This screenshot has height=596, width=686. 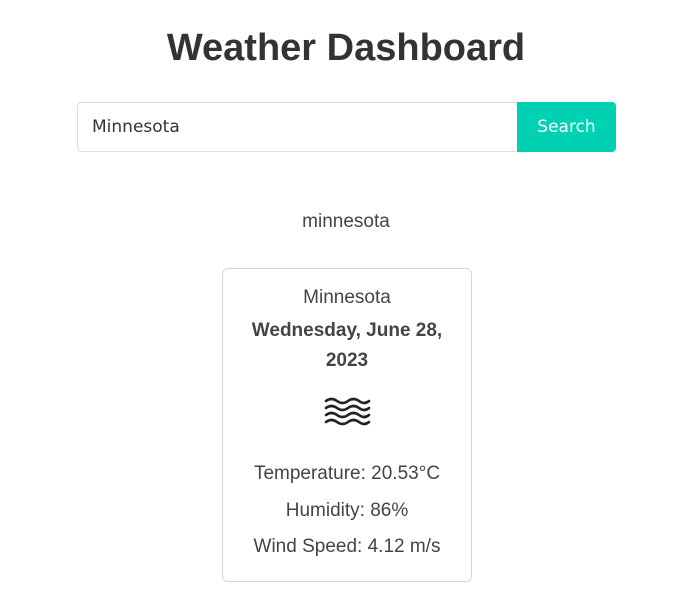 What do you see at coordinates (297, 127) in the screenshot?
I see `search-input` at bounding box center [297, 127].